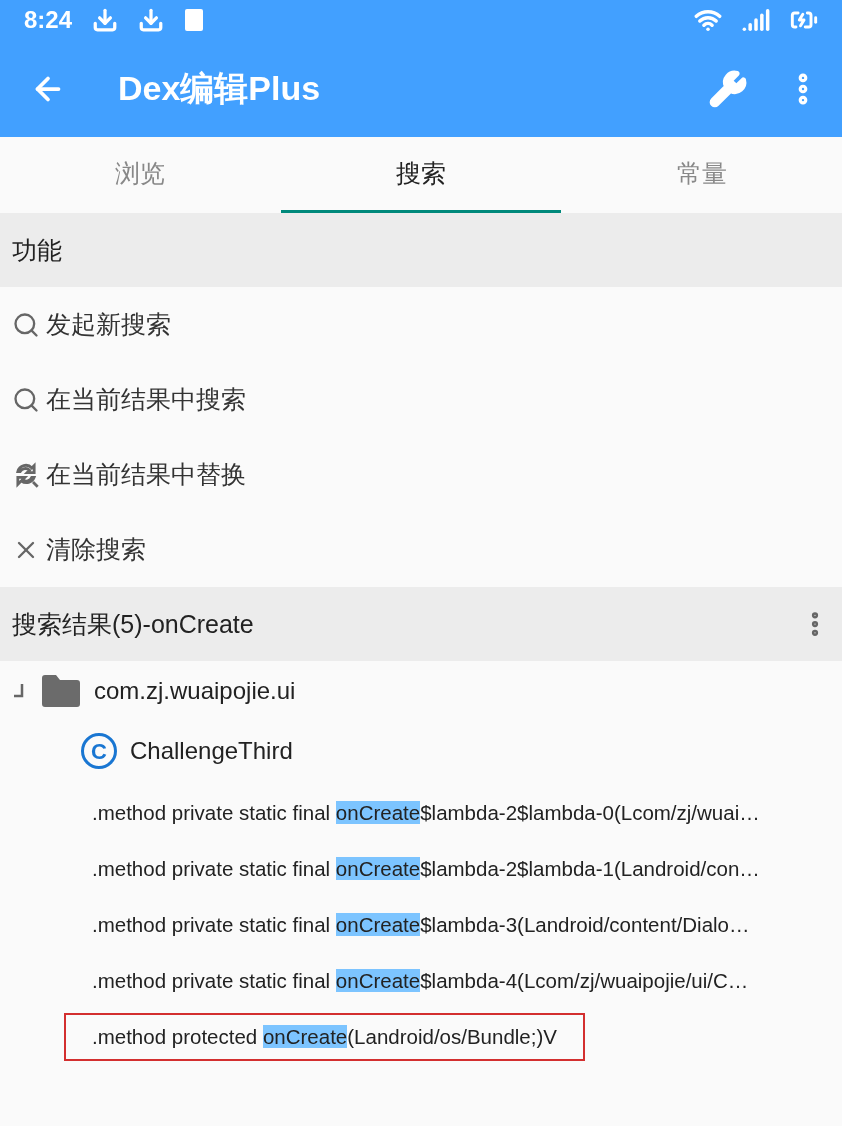 This screenshot has height=1126, width=842. I want to click on class-icon: C, so click(99, 751).